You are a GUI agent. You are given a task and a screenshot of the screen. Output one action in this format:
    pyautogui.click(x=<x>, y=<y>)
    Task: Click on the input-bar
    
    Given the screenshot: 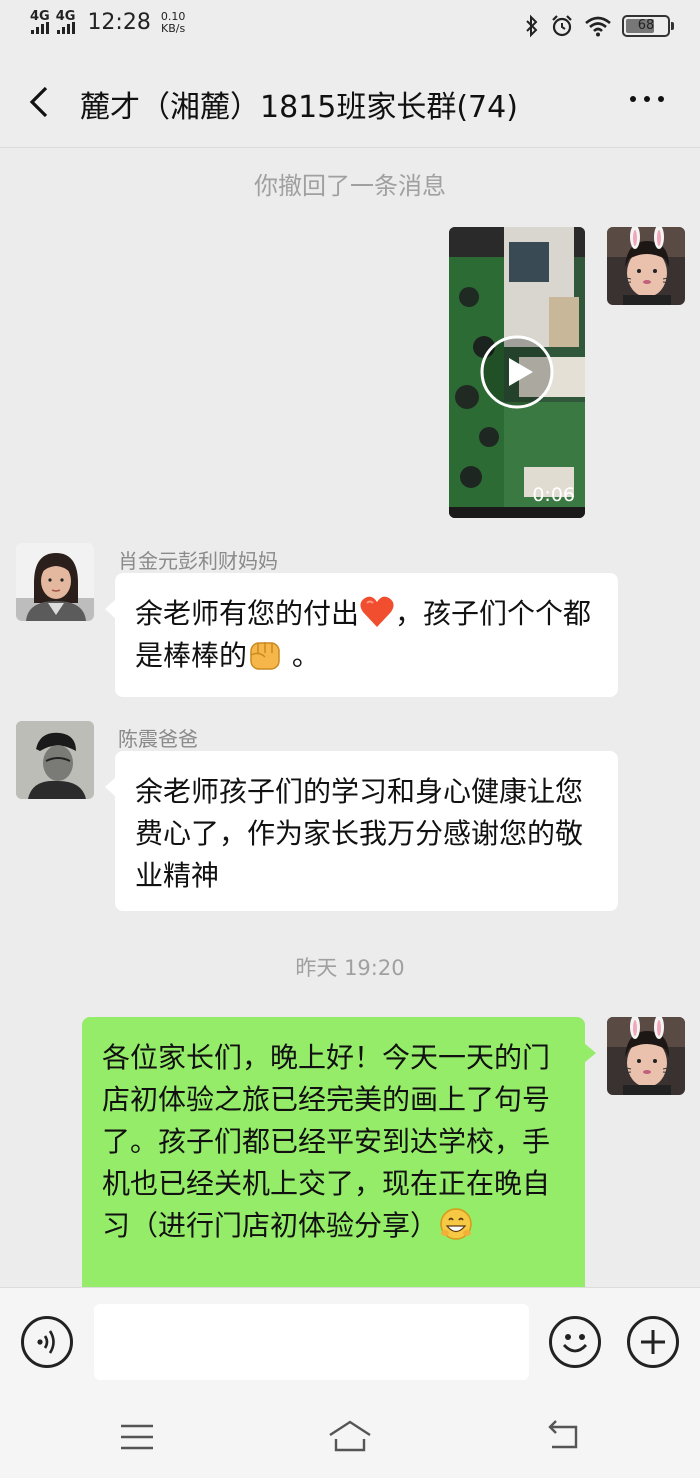 What is the action you would take?
    pyautogui.click(x=350, y=1342)
    